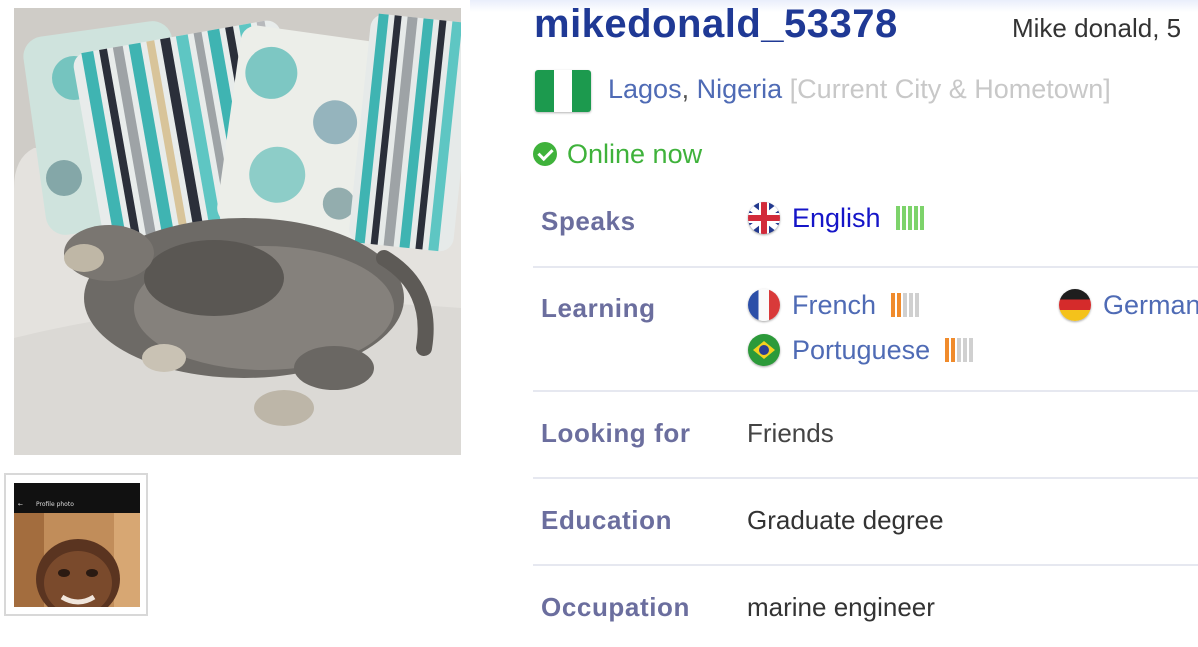 This screenshot has width=1198, height=647. Describe the element at coordinates (740, 89) in the screenshot. I see `country-link: Nigeria` at that location.